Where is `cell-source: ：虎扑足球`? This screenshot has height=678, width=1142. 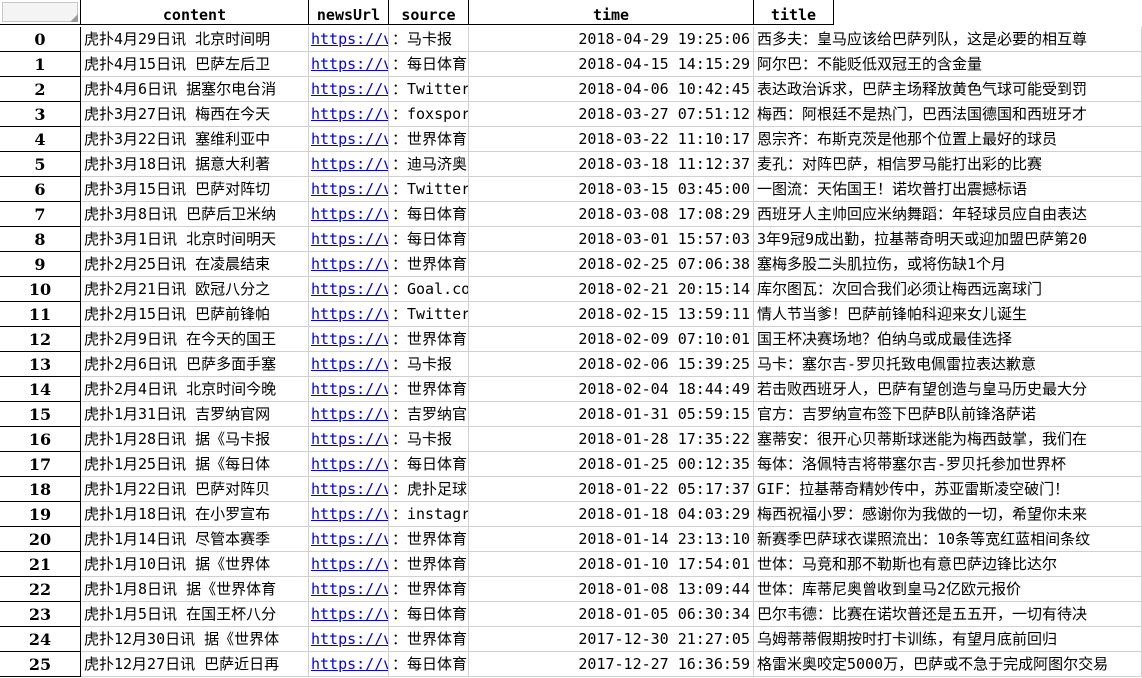
cell-source: ：虎扑足球 is located at coordinates (429, 489).